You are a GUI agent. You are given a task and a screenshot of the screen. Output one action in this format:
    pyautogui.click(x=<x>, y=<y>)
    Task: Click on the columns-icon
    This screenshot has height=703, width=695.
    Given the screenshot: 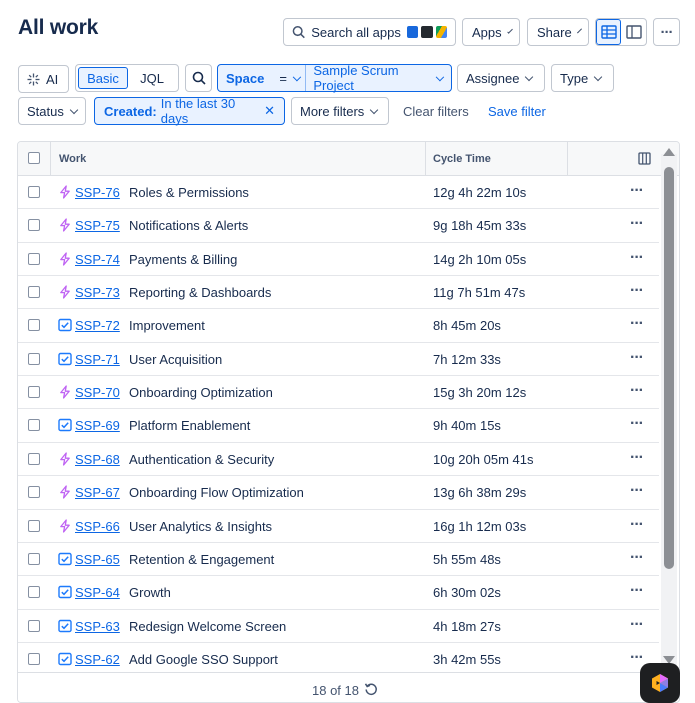 What is the action you would take?
    pyautogui.click(x=644, y=158)
    